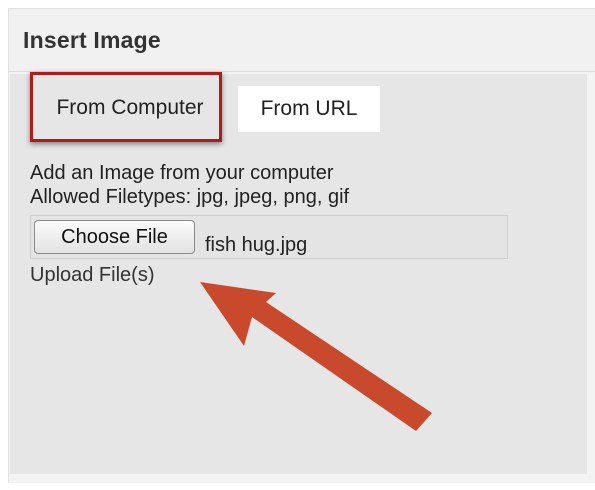 This screenshot has height=490, width=595. What do you see at coordinates (114, 237) in the screenshot?
I see `choose-file-button: Choose File` at bounding box center [114, 237].